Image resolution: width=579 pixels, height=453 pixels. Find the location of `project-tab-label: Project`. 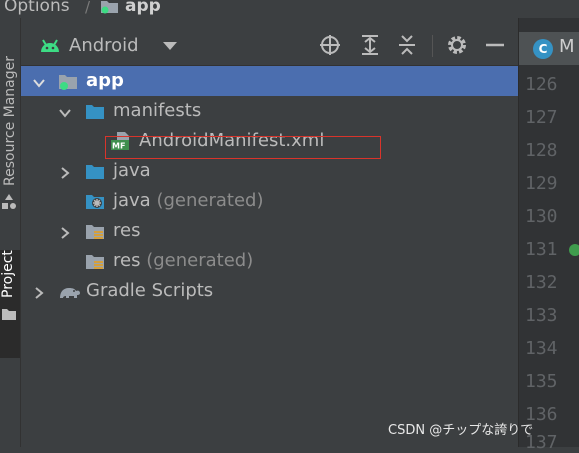

project-tab-label: Project is located at coordinates (8, 274).